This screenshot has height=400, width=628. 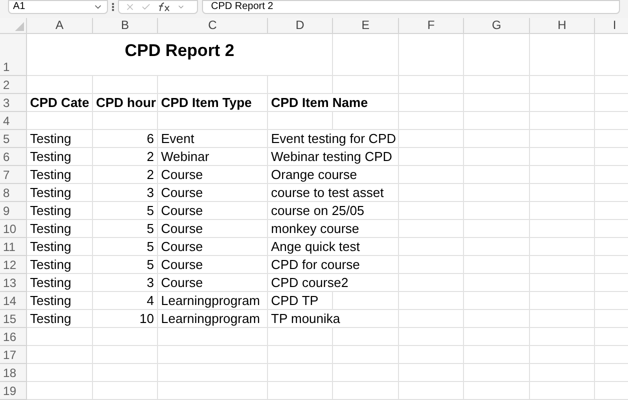 I want to click on table-cell: Webinar testing CPD, so click(x=333, y=157).